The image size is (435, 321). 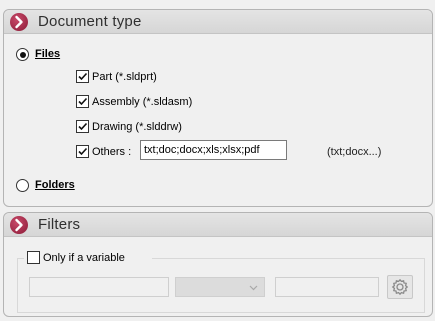 What do you see at coordinates (253, 288) in the screenshot?
I see `chevron-down-icon` at bounding box center [253, 288].